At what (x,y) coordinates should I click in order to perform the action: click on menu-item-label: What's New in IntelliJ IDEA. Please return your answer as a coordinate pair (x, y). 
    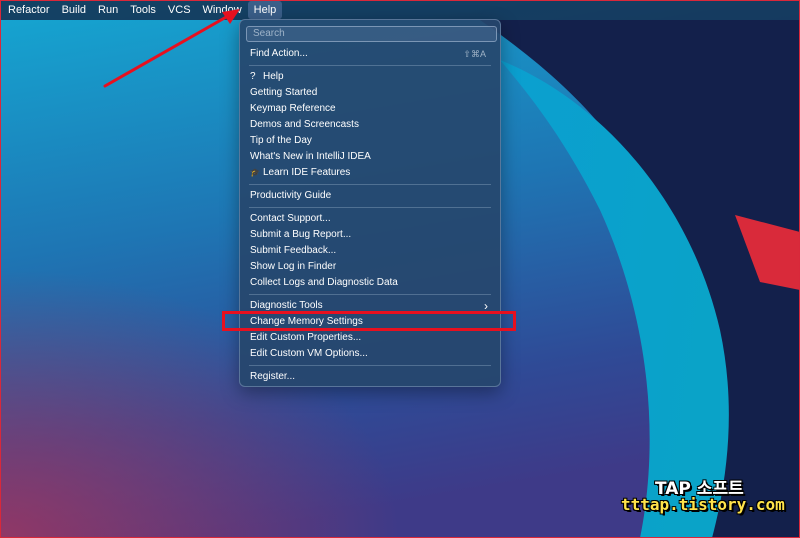
    Looking at the image, I should click on (310, 156).